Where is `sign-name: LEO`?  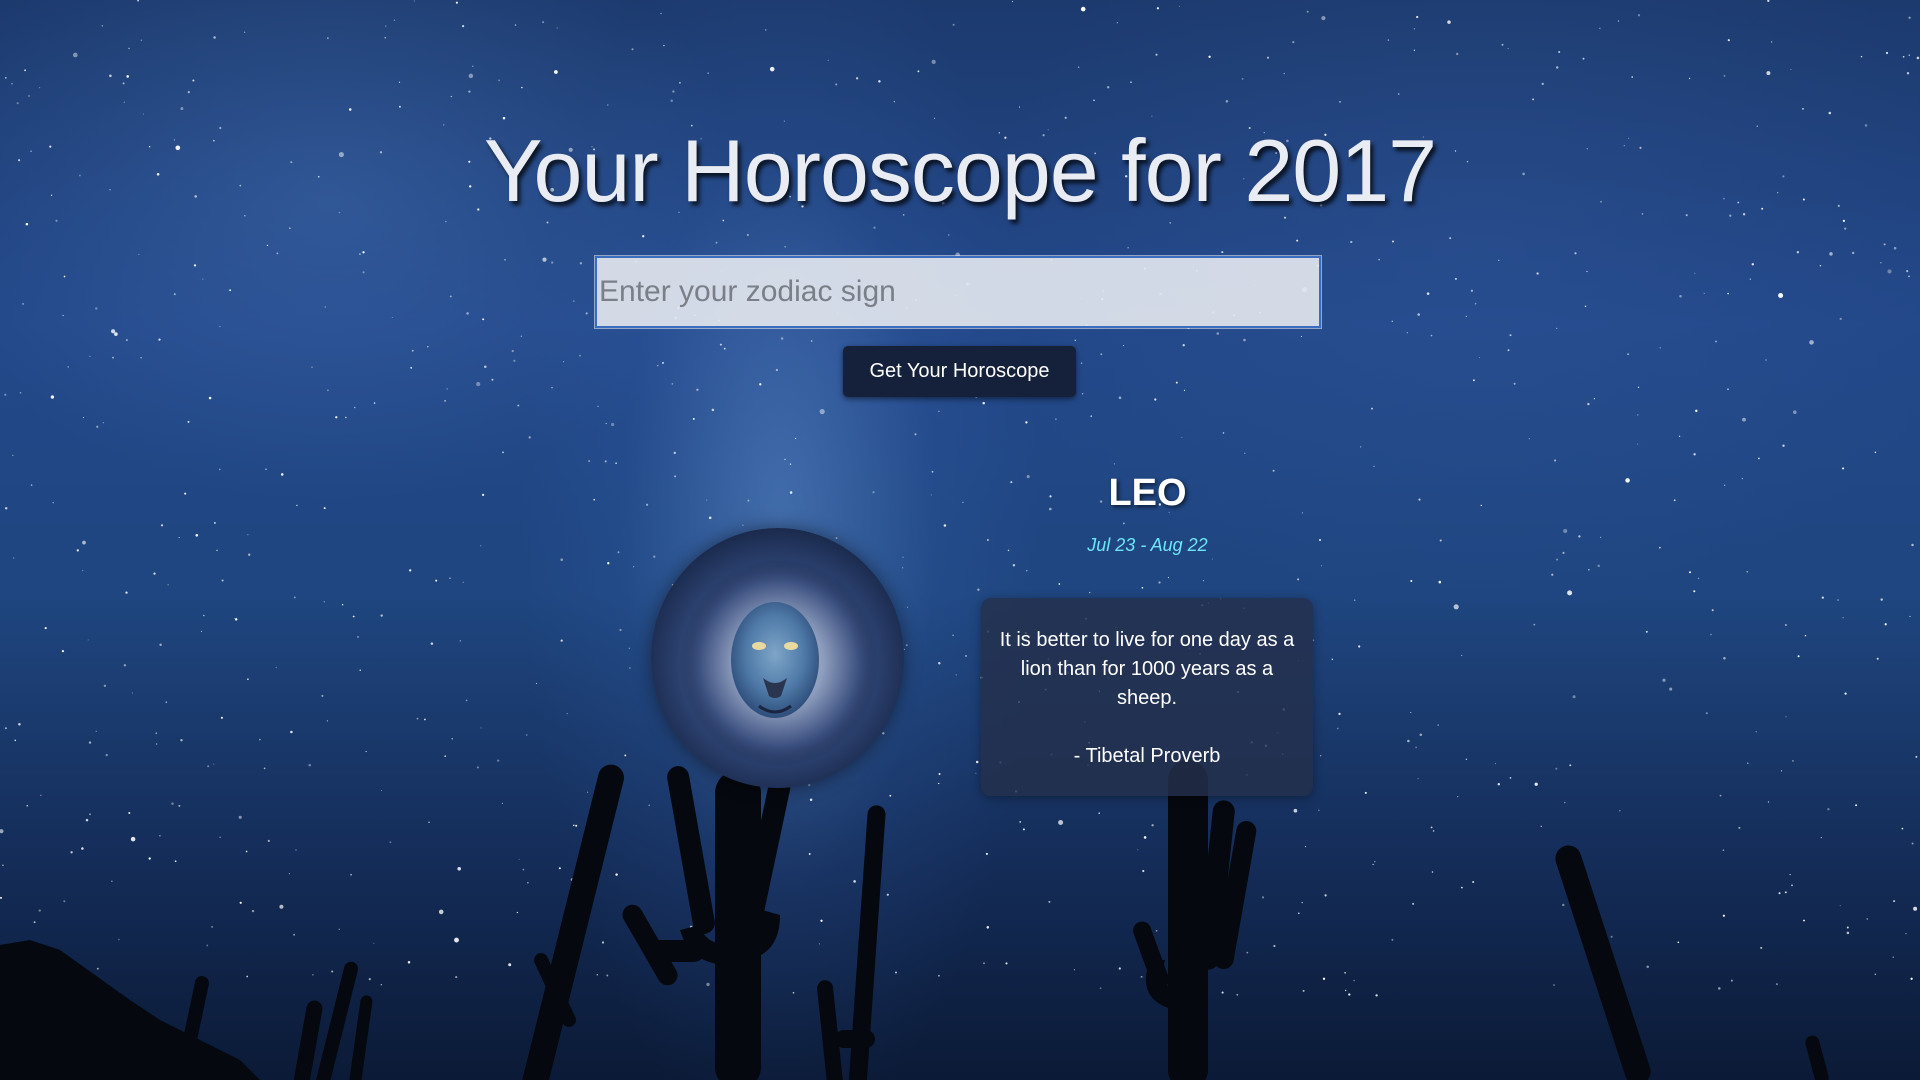
sign-name: LEO is located at coordinates (1147, 493).